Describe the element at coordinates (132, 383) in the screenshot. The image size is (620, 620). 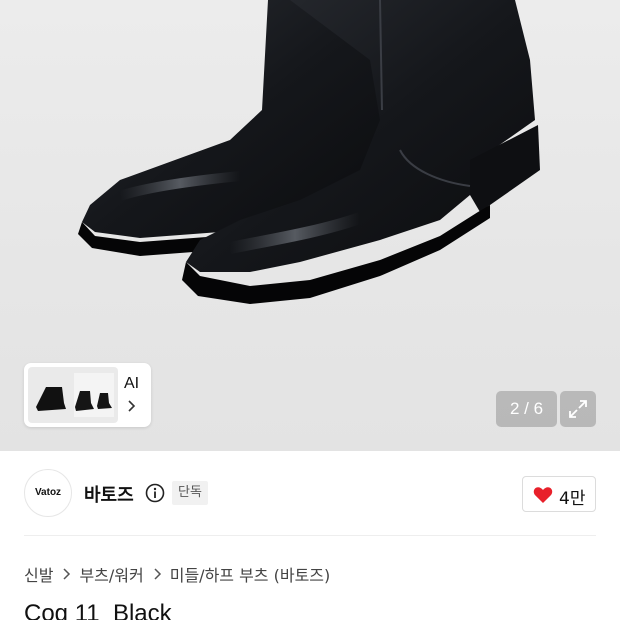
I see `ai-label: AI` at that location.